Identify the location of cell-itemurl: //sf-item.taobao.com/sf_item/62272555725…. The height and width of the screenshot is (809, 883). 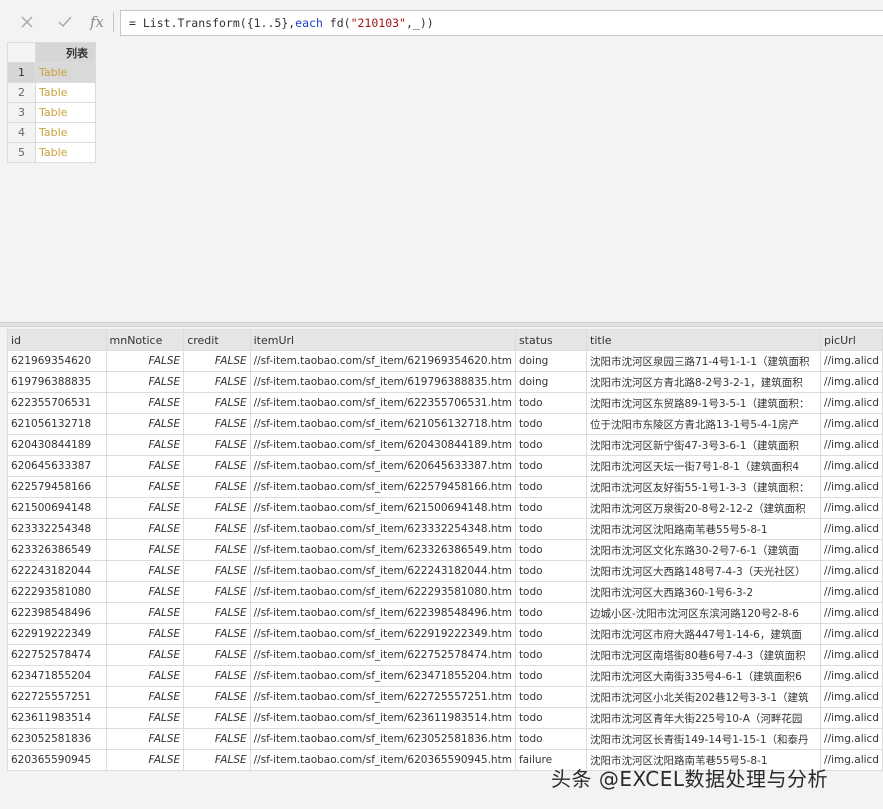
(382, 697).